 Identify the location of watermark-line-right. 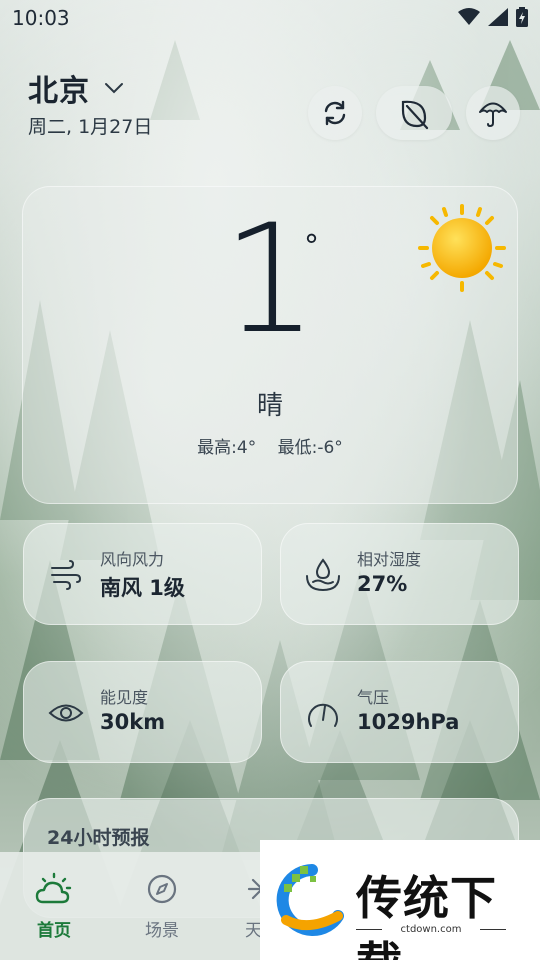
(493, 929).